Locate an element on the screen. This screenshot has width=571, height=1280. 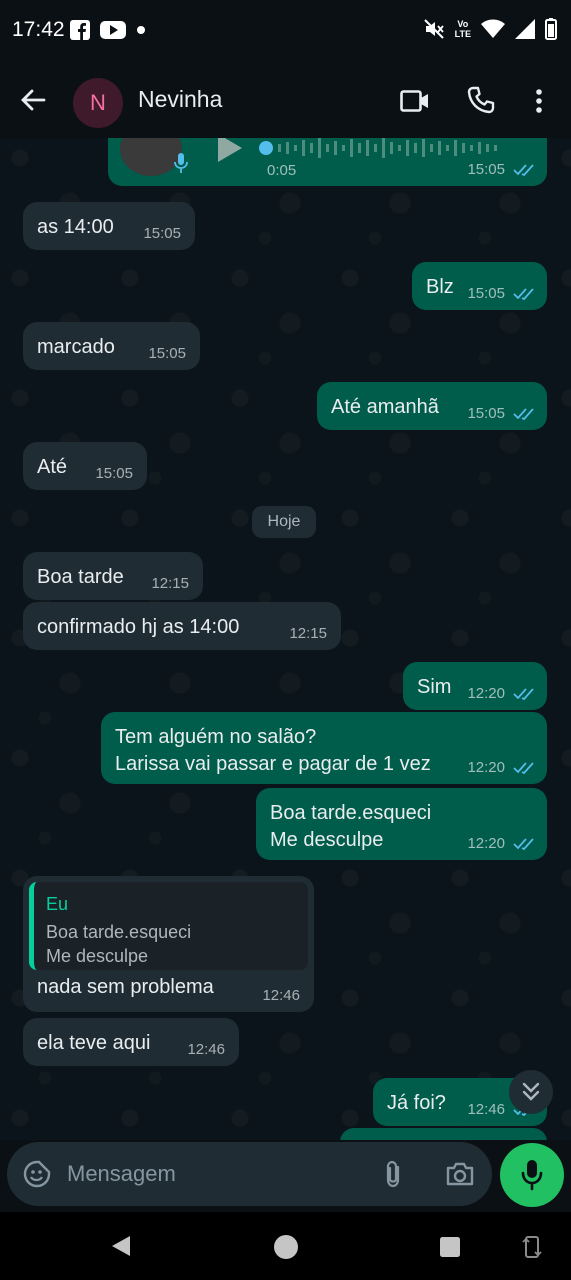
scroll-to-bottom-button is located at coordinates (531, 1092).